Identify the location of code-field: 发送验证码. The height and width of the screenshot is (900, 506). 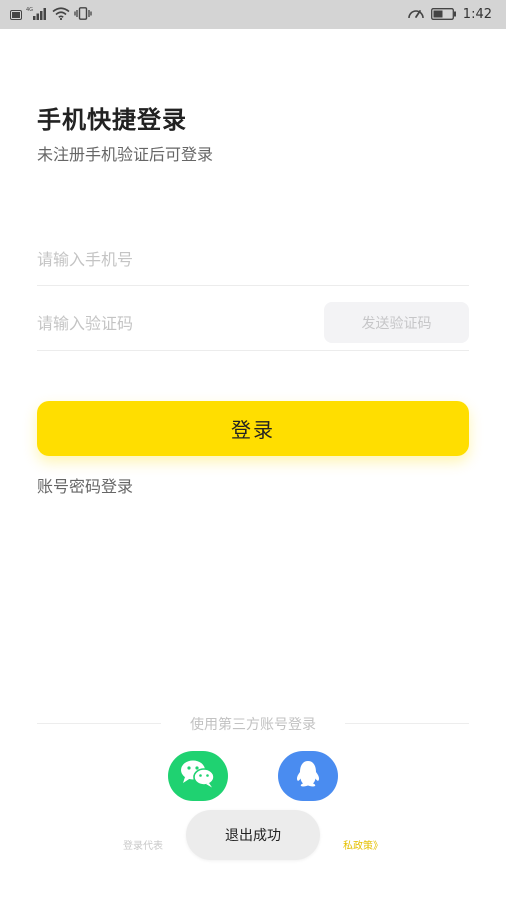
(253, 325).